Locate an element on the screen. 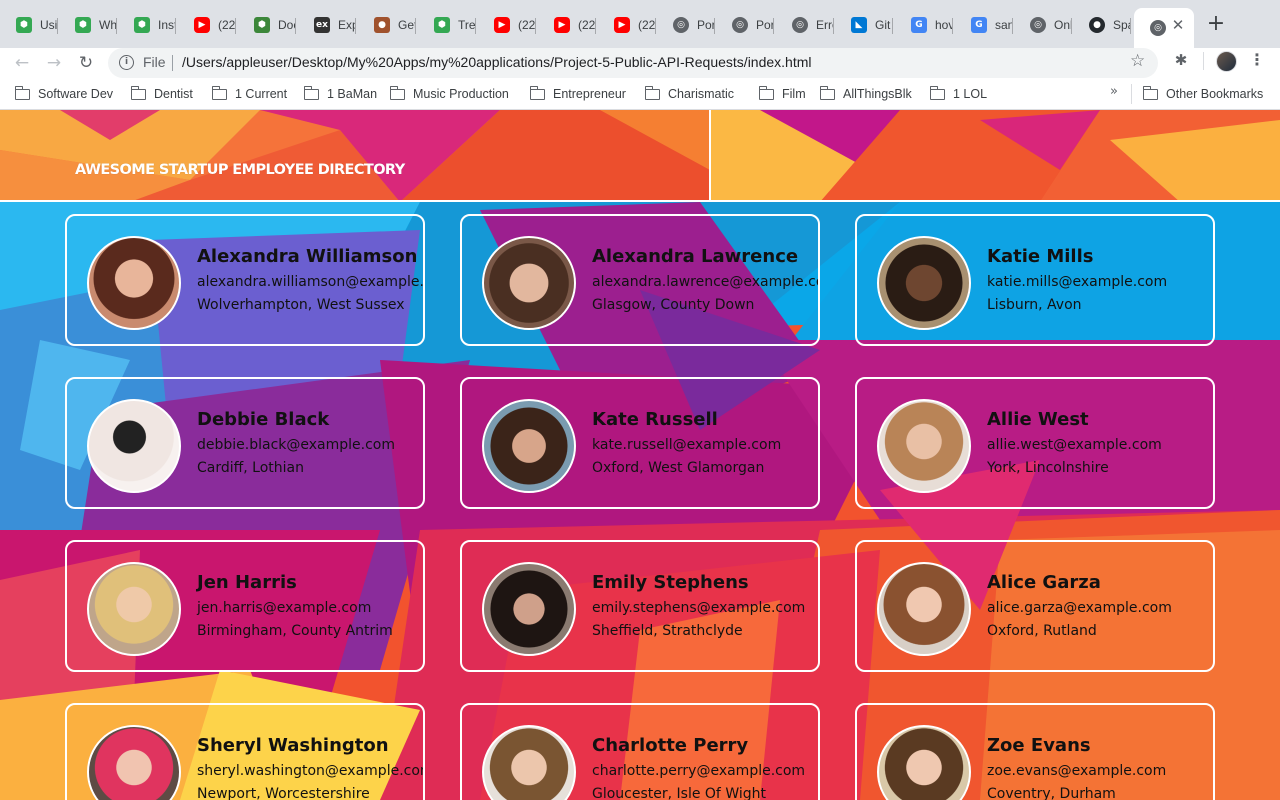 The height and width of the screenshot is (800, 1280). bookmark-item: Software Dev is located at coordinates (63, 94).